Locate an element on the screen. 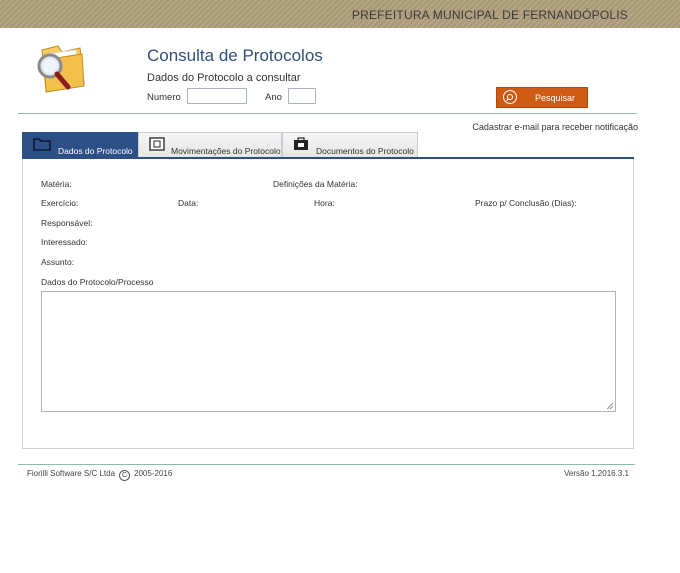 This screenshot has width=680, height=573. briefcase-icon is located at coordinates (301, 146).